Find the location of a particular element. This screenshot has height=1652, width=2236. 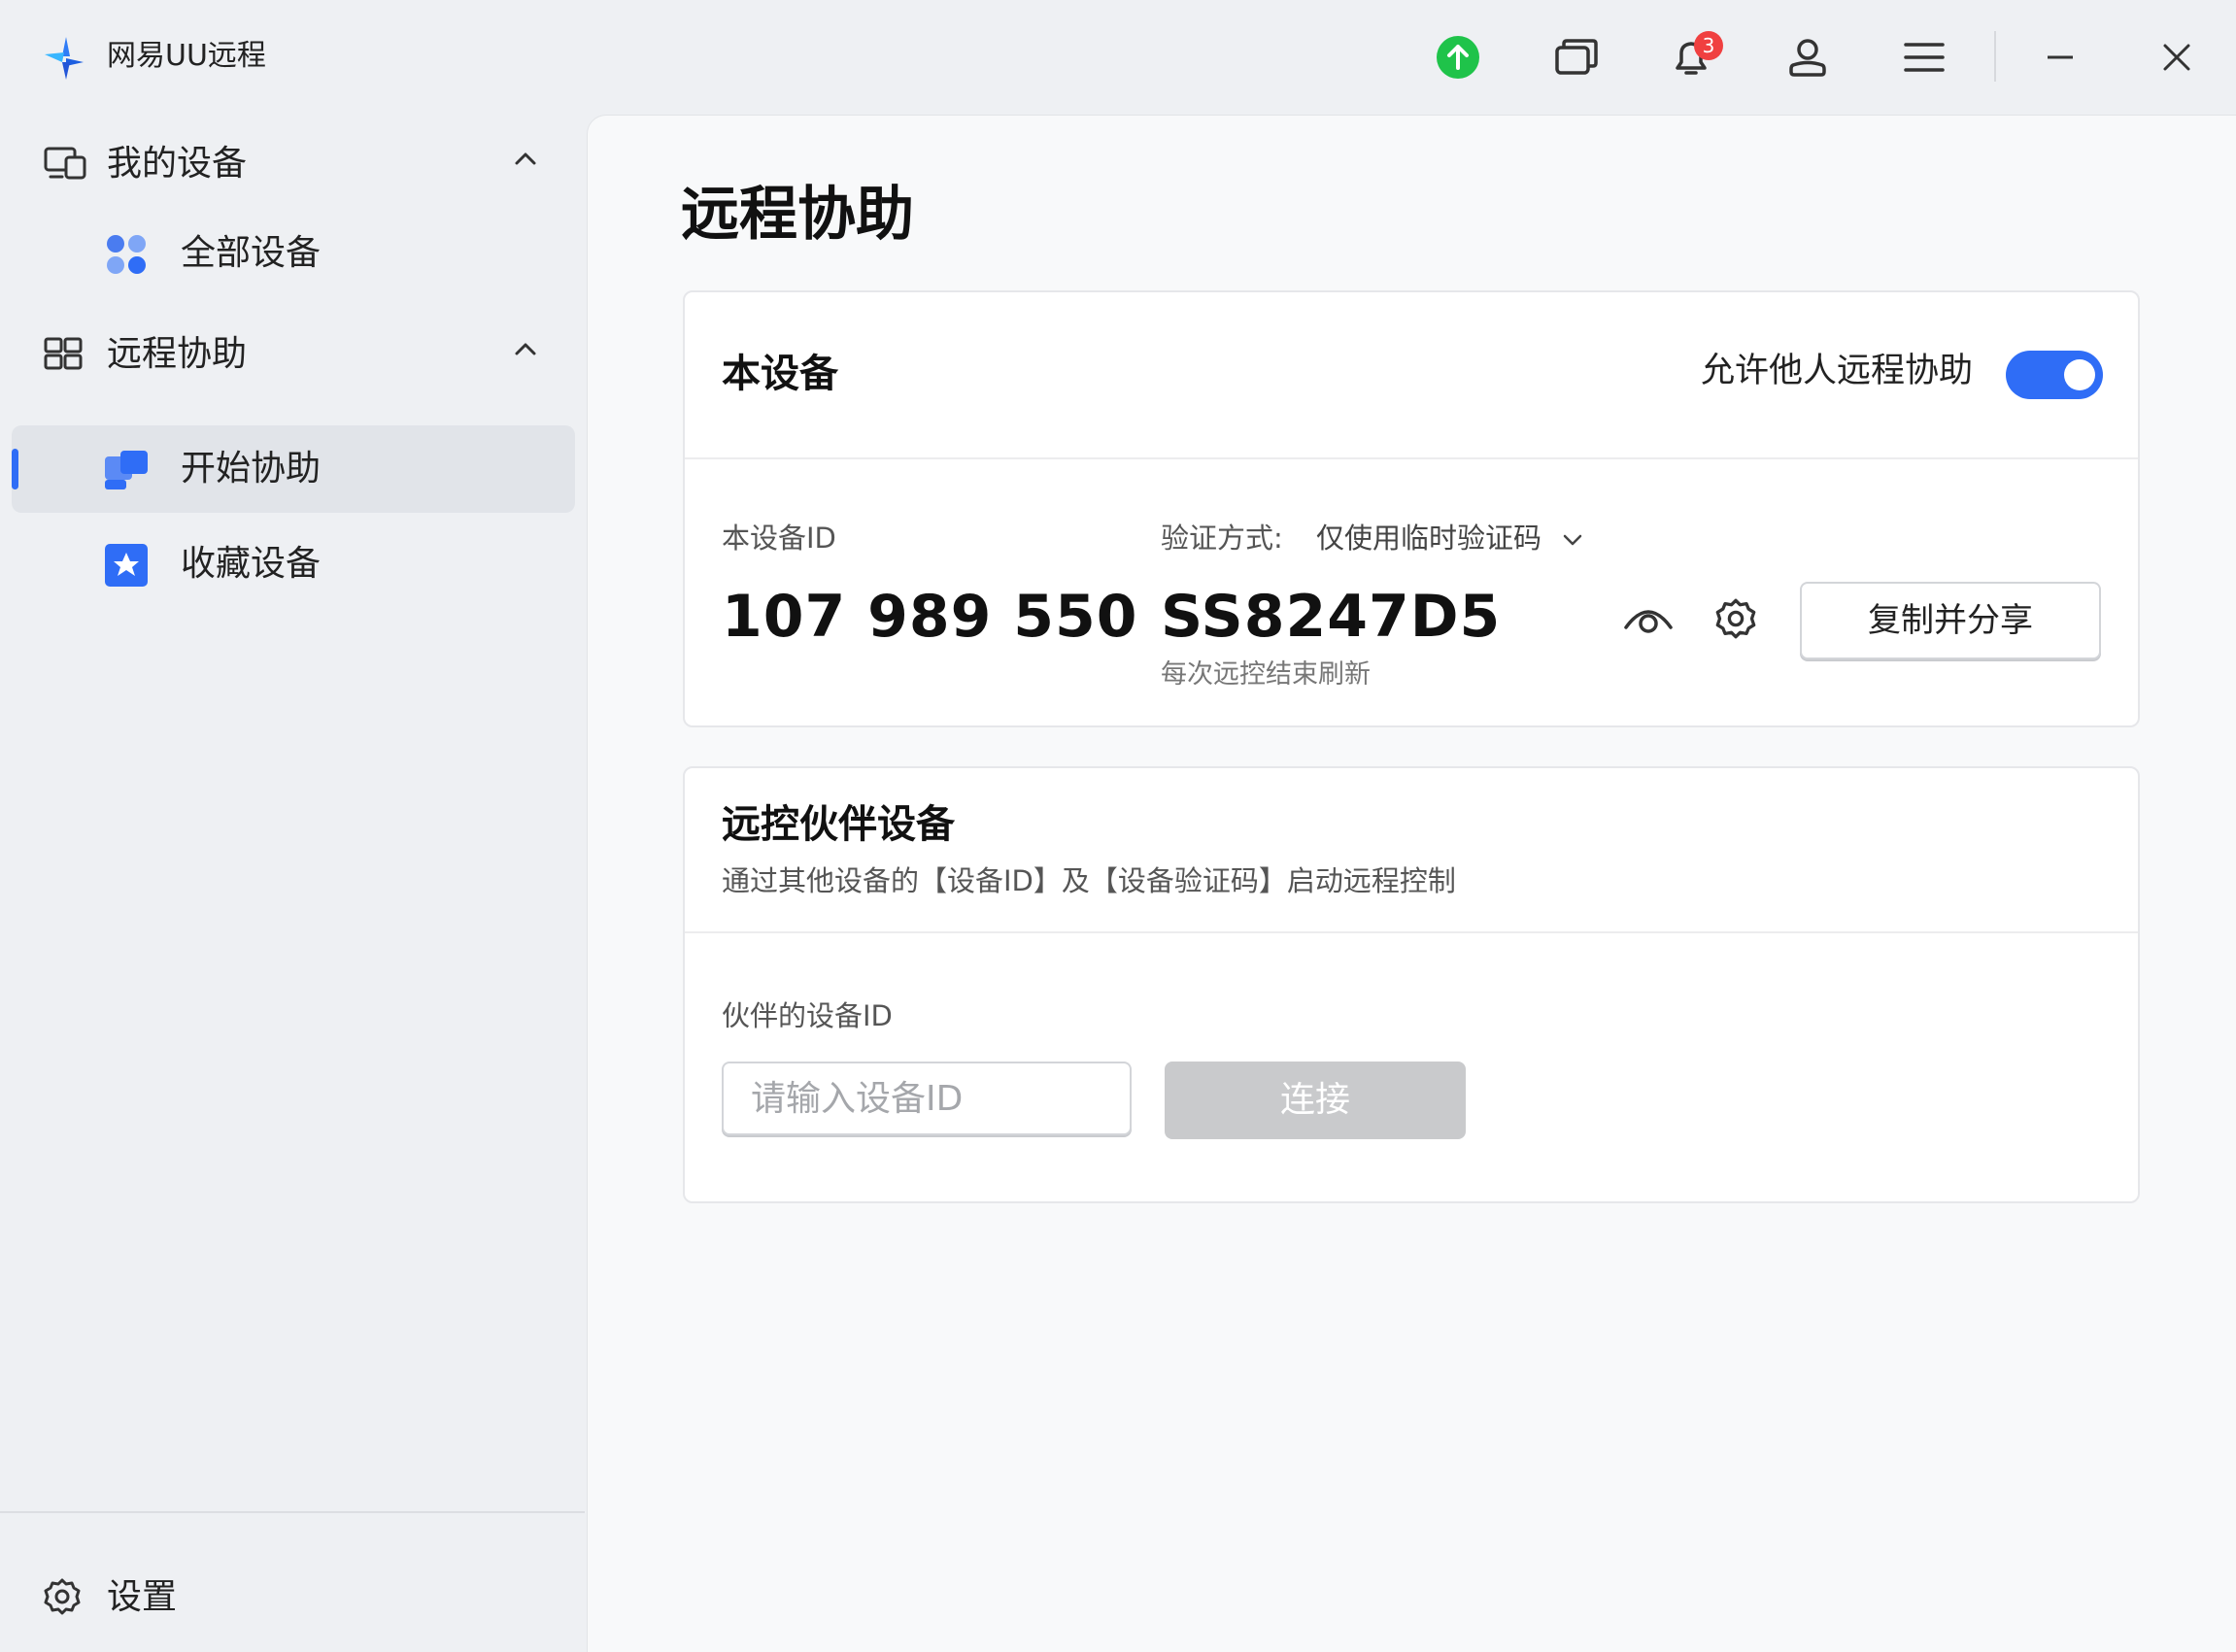

multi-window-button is located at coordinates (1576, 57).